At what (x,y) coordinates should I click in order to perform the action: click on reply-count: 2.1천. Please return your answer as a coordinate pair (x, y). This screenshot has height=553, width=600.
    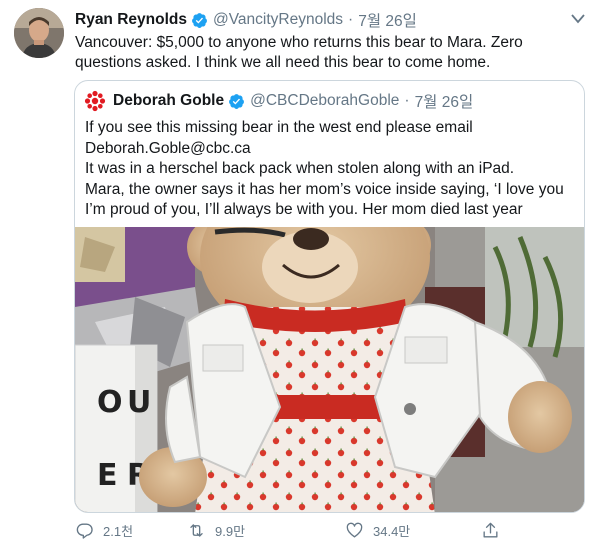
    Looking at the image, I should click on (118, 531).